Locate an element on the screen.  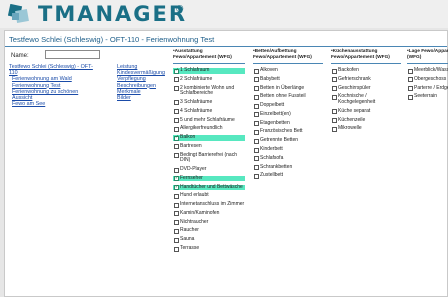
feature-option: Parterre / Erdgesc is located at coordinates (427, 88).